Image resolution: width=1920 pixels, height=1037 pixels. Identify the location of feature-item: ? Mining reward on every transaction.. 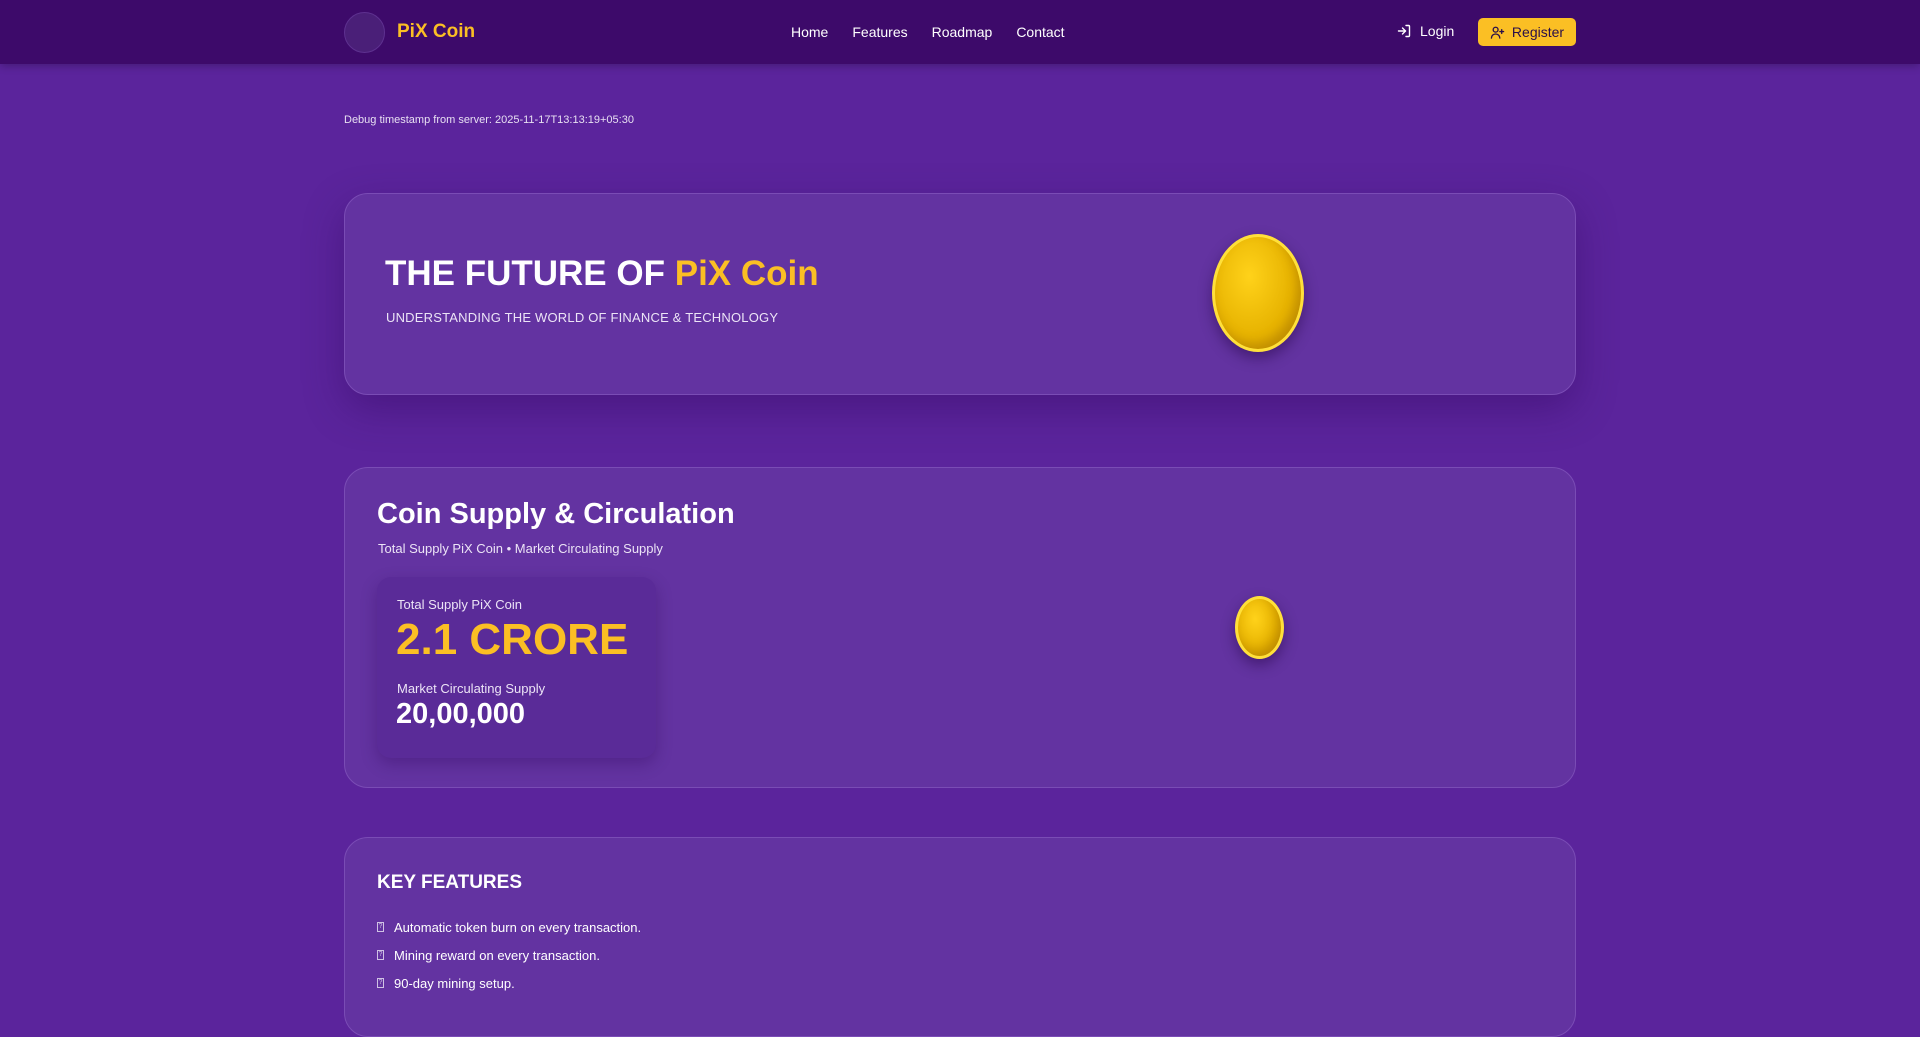
(509, 955).